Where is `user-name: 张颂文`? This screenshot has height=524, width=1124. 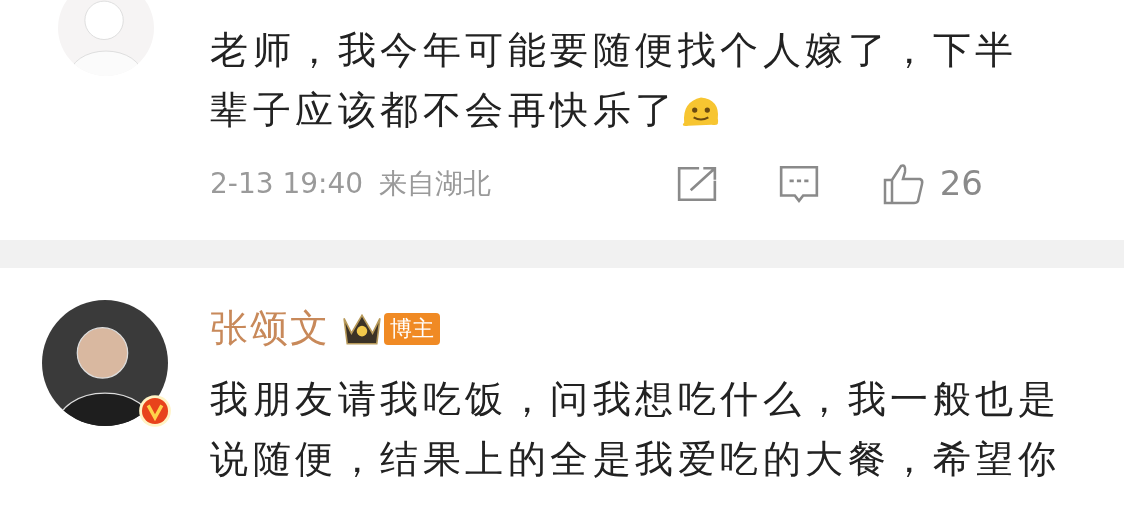
user-name: 张颂文 is located at coordinates (270, 328).